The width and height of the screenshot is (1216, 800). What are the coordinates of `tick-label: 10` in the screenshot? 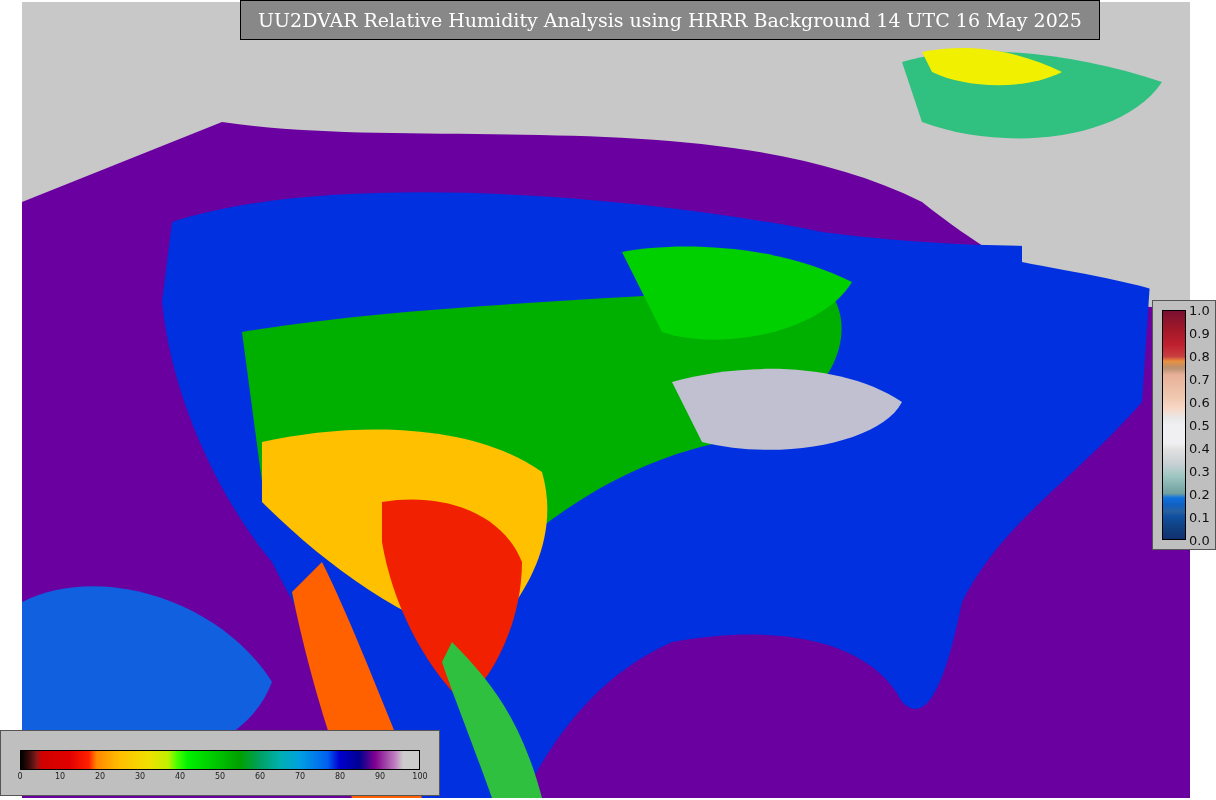 It's located at (60, 777).